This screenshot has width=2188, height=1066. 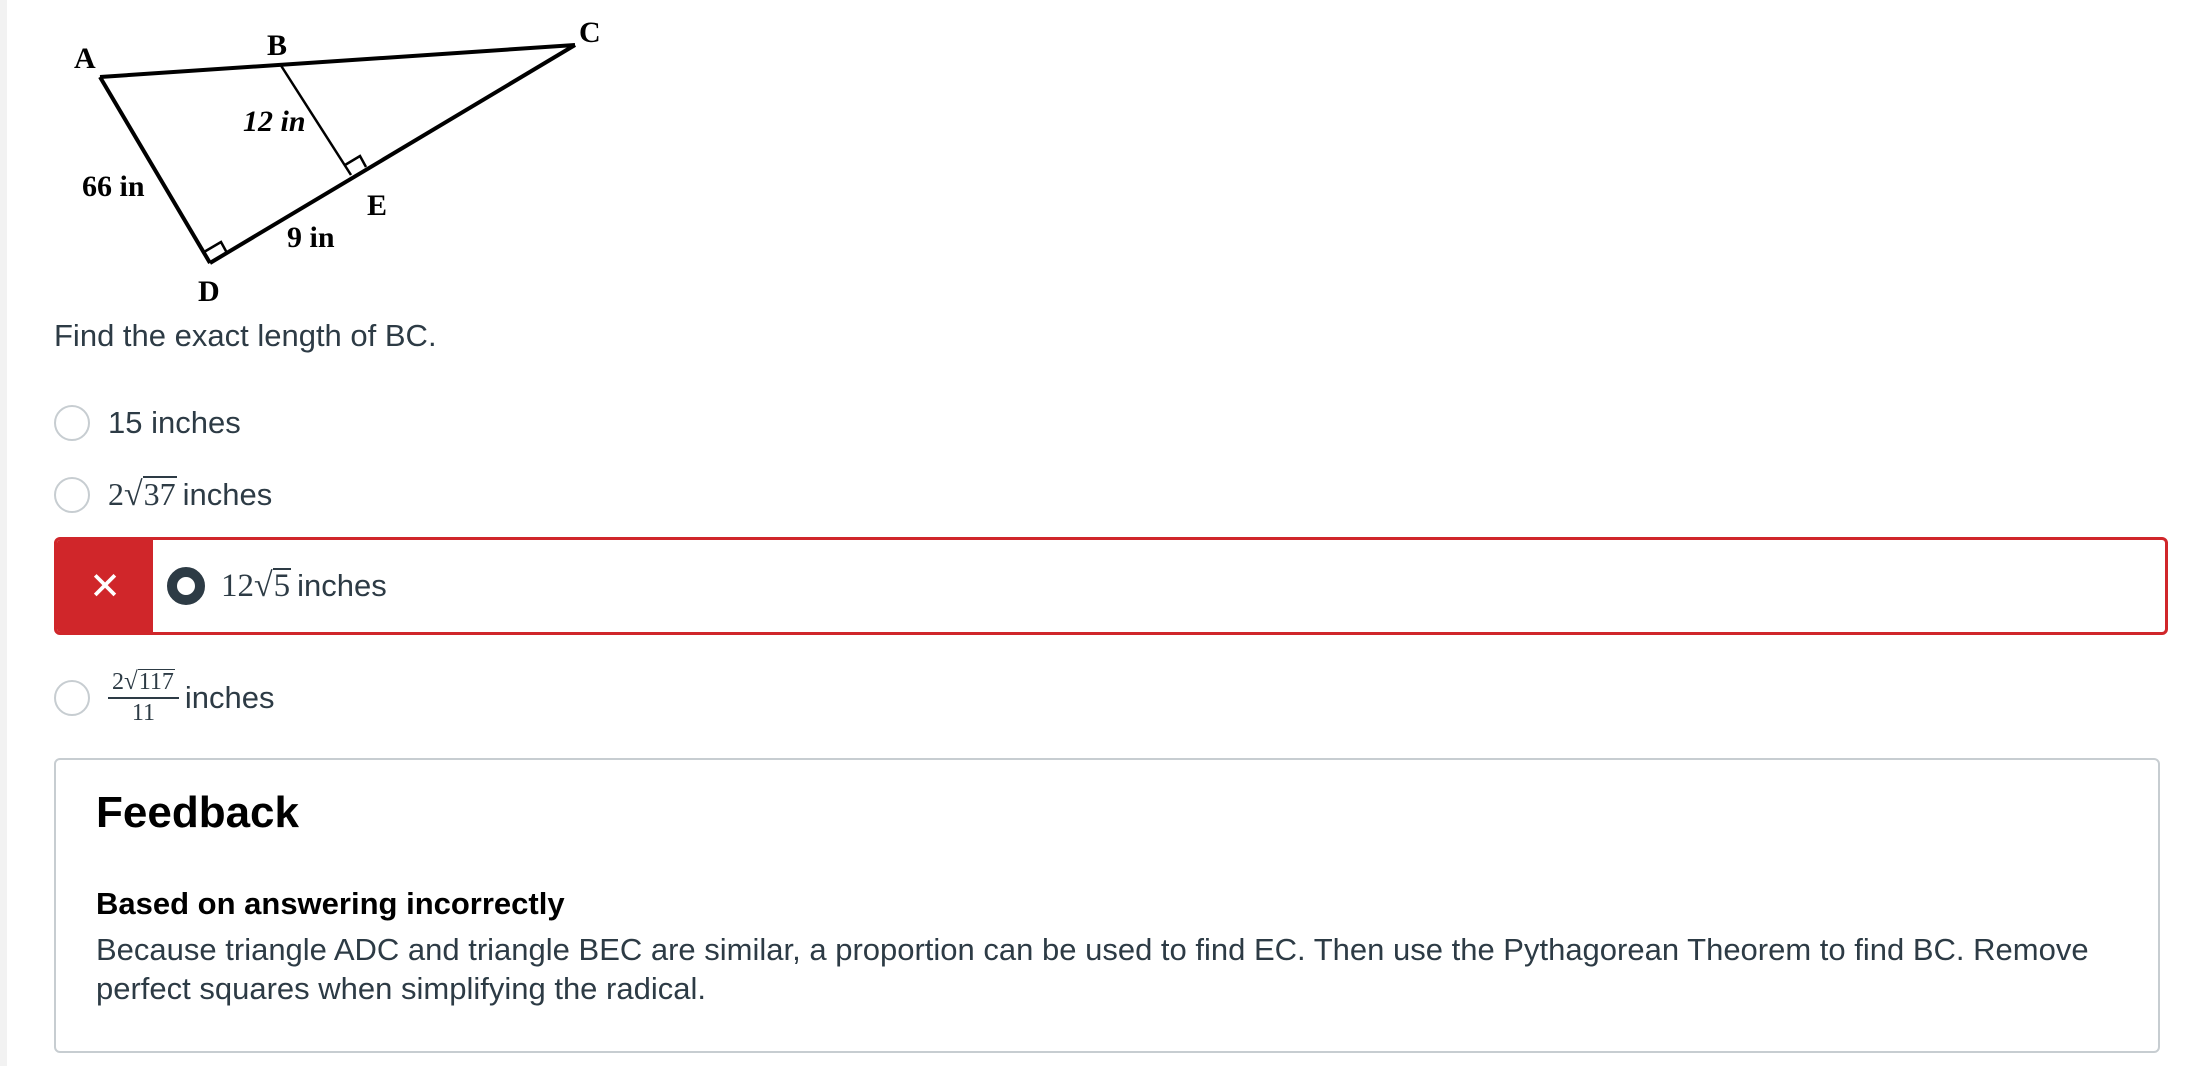 I want to click on geometry-figure: A B C D E 66 in 12 in 9 in, so click(x=360, y=156).